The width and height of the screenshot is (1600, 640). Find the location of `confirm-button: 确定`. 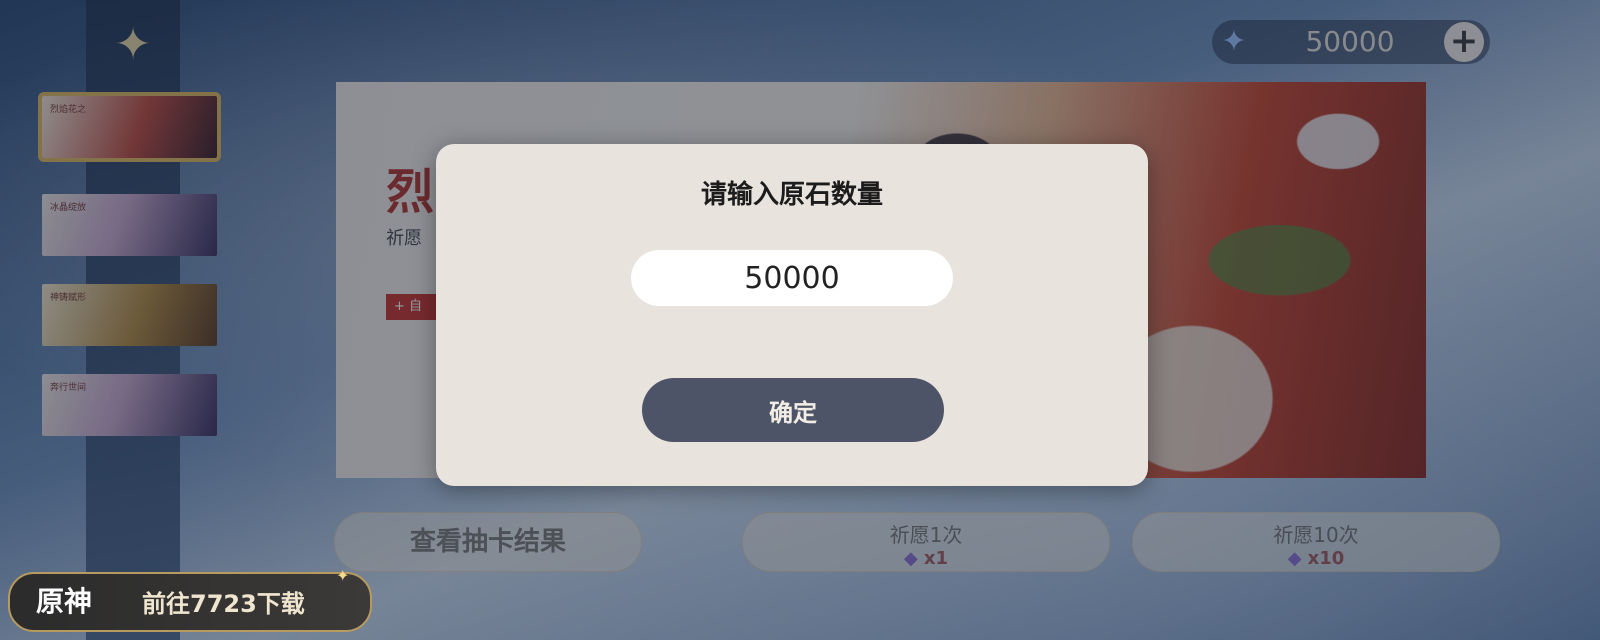

confirm-button: 确定 is located at coordinates (793, 410).